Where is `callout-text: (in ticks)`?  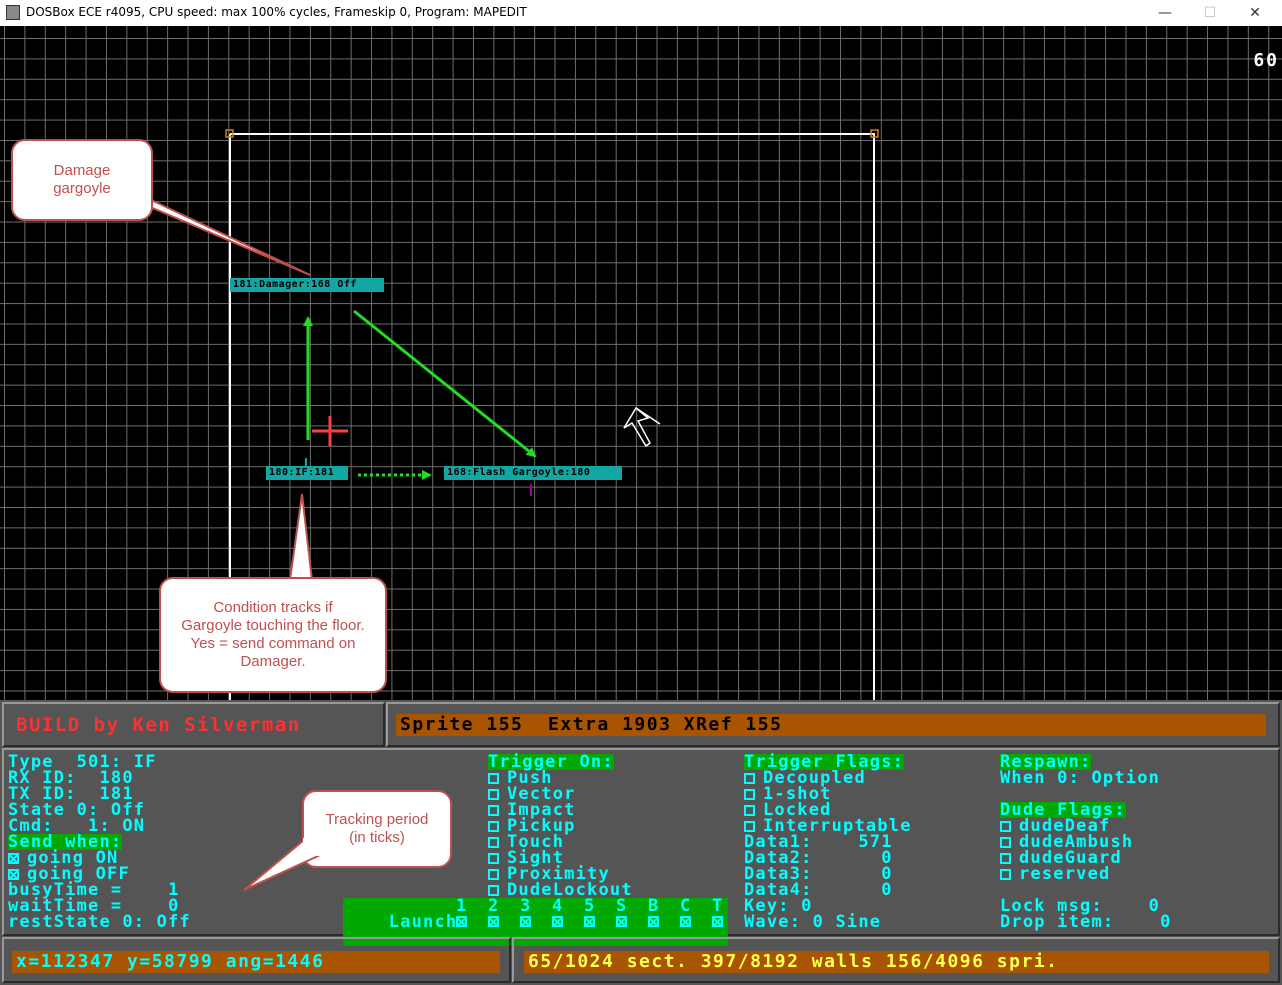 callout-text: (in ticks) is located at coordinates (377, 837).